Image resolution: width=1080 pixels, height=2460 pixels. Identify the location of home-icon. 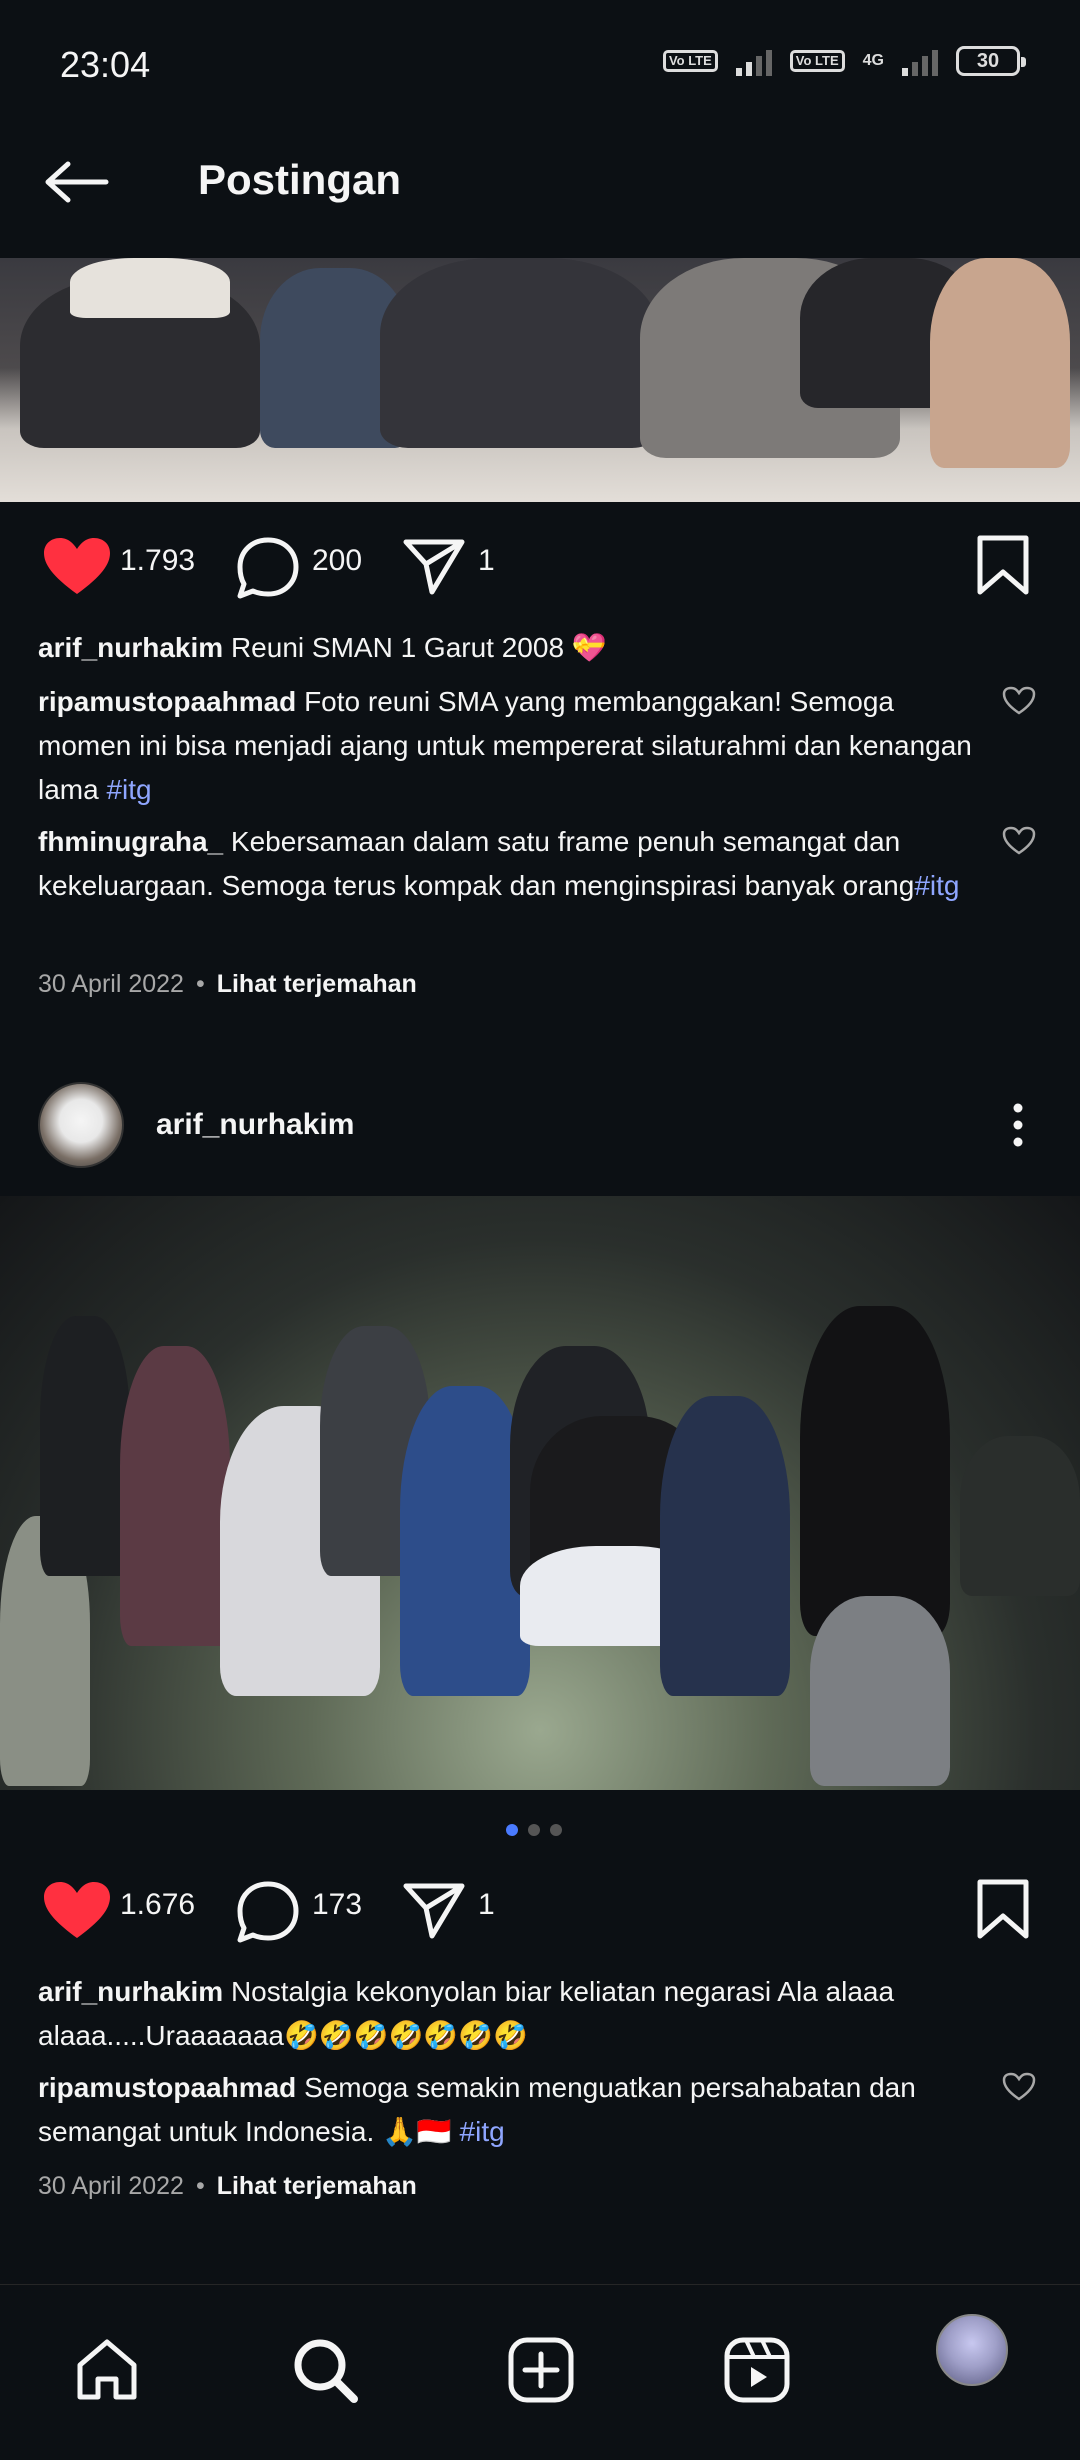
(107, 2370).